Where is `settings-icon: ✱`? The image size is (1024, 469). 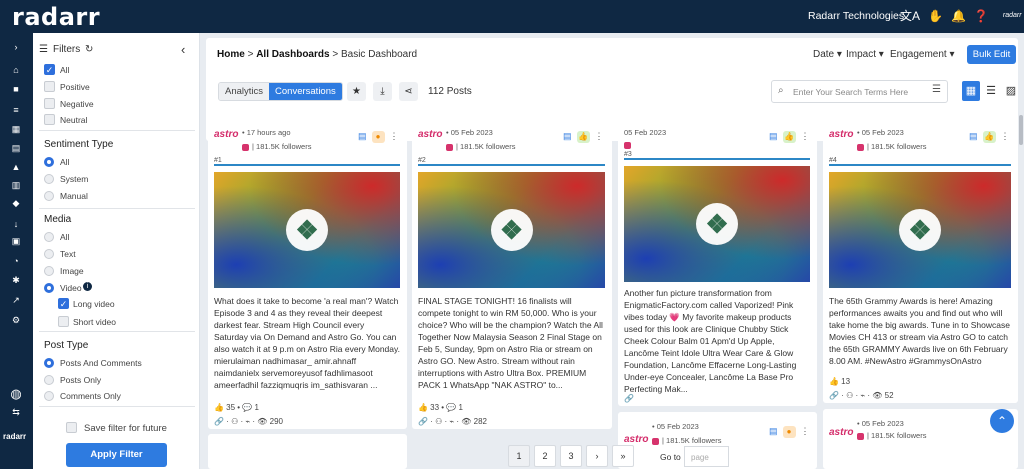 settings-icon: ✱ is located at coordinates (16, 280).